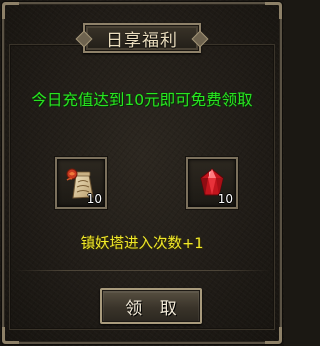 The image size is (320, 346). I want to click on recharge-requirement-text: 今日充值达到10元即可免费领取, so click(142, 100).